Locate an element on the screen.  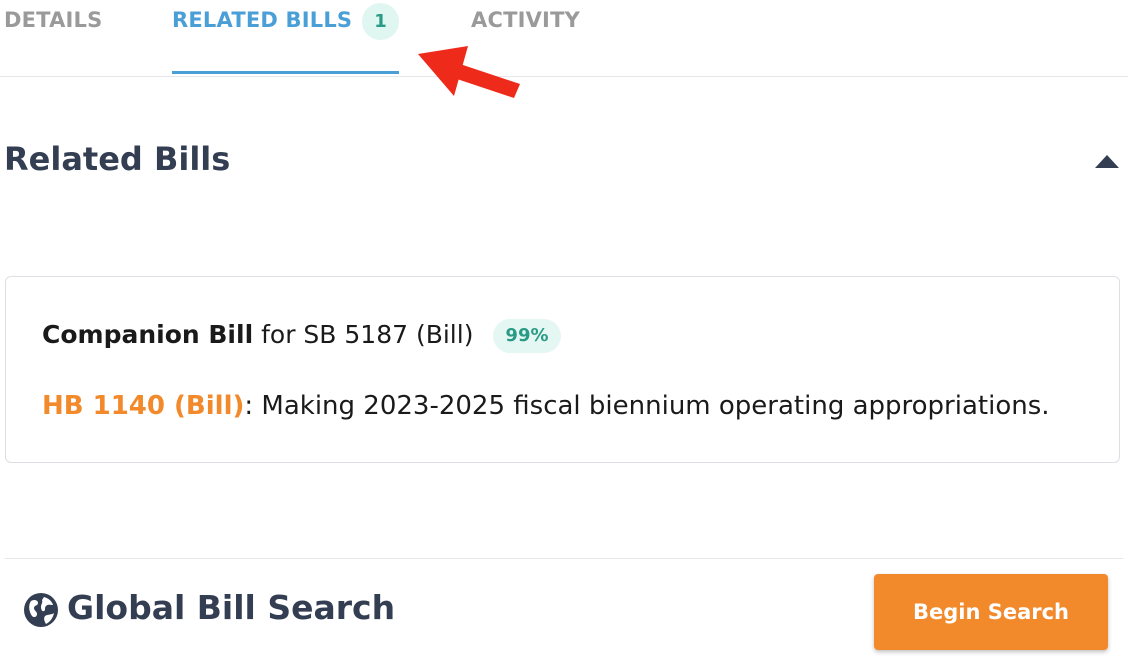
tab-activity: ACTIVITY is located at coordinates (525, 20).